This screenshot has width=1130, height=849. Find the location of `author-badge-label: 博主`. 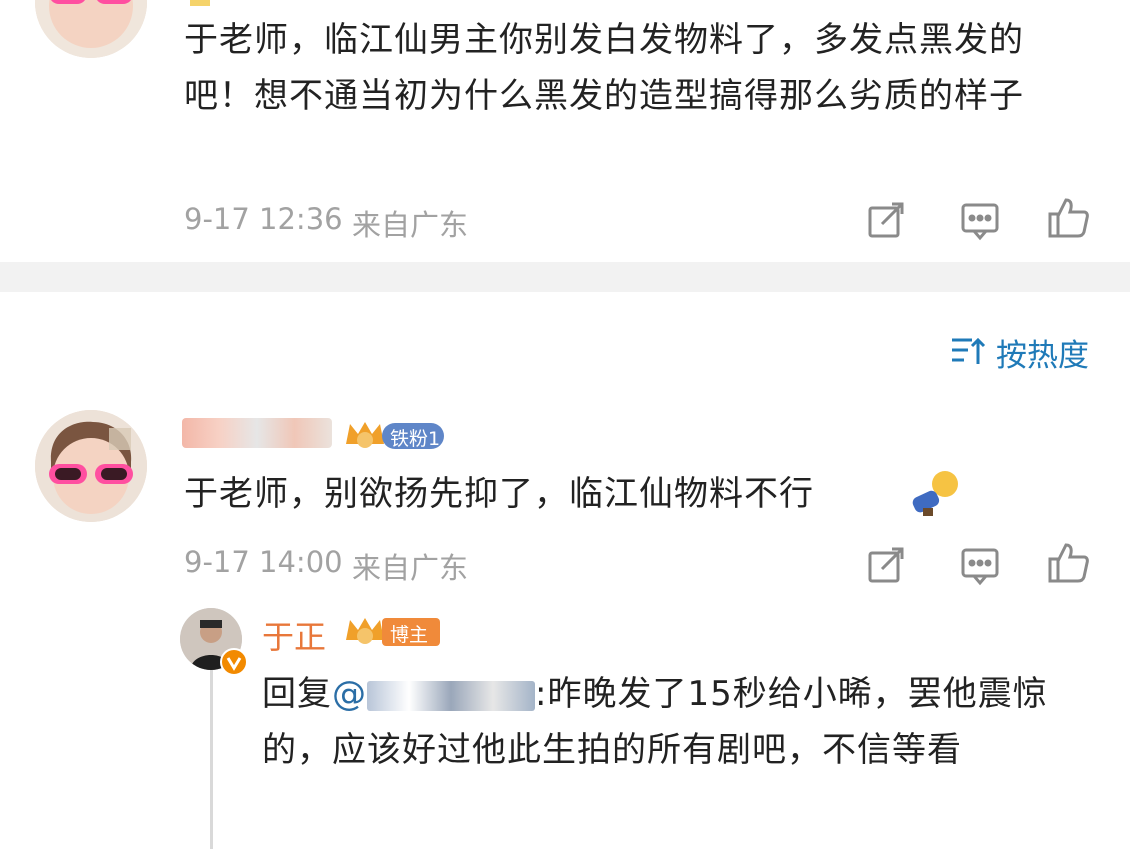

author-badge-label: 博主 is located at coordinates (409, 635).